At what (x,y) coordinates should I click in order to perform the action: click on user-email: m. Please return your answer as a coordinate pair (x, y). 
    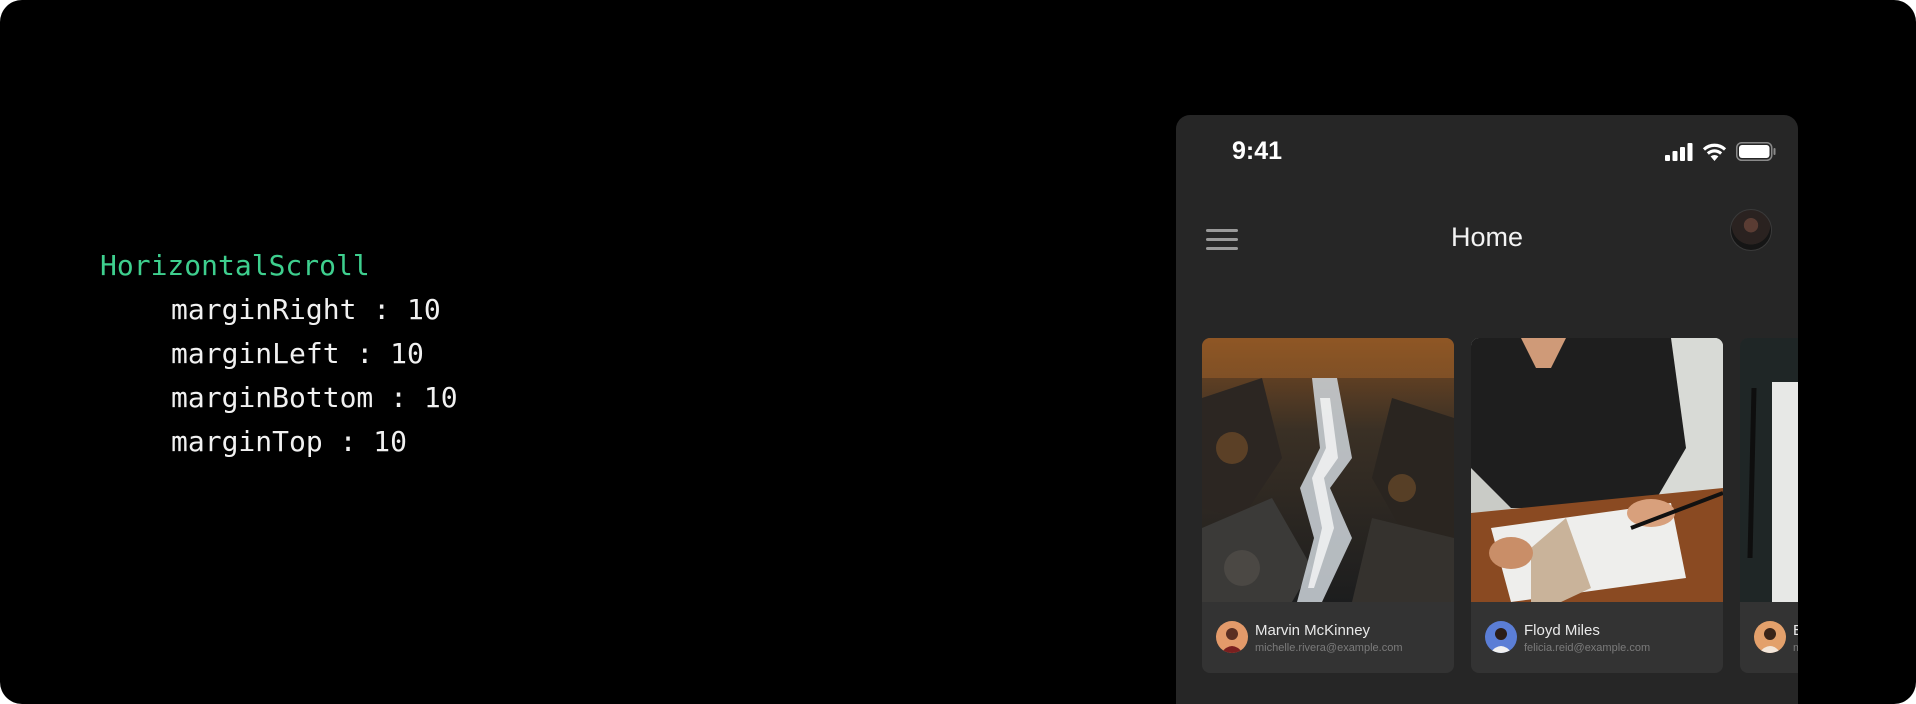
    Looking at the image, I should click on (1795, 648).